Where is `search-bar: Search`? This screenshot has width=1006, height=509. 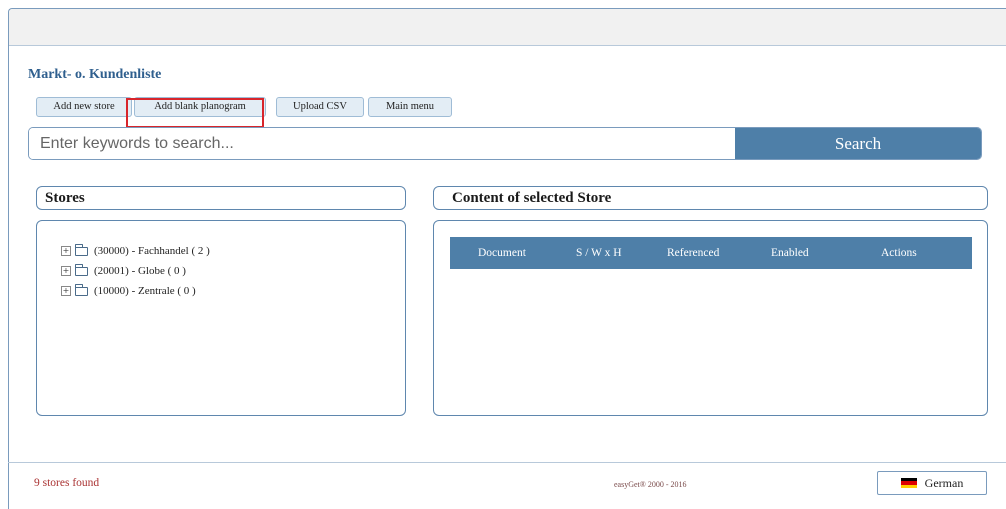
search-bar: Search is located at coordinates (505, 143).